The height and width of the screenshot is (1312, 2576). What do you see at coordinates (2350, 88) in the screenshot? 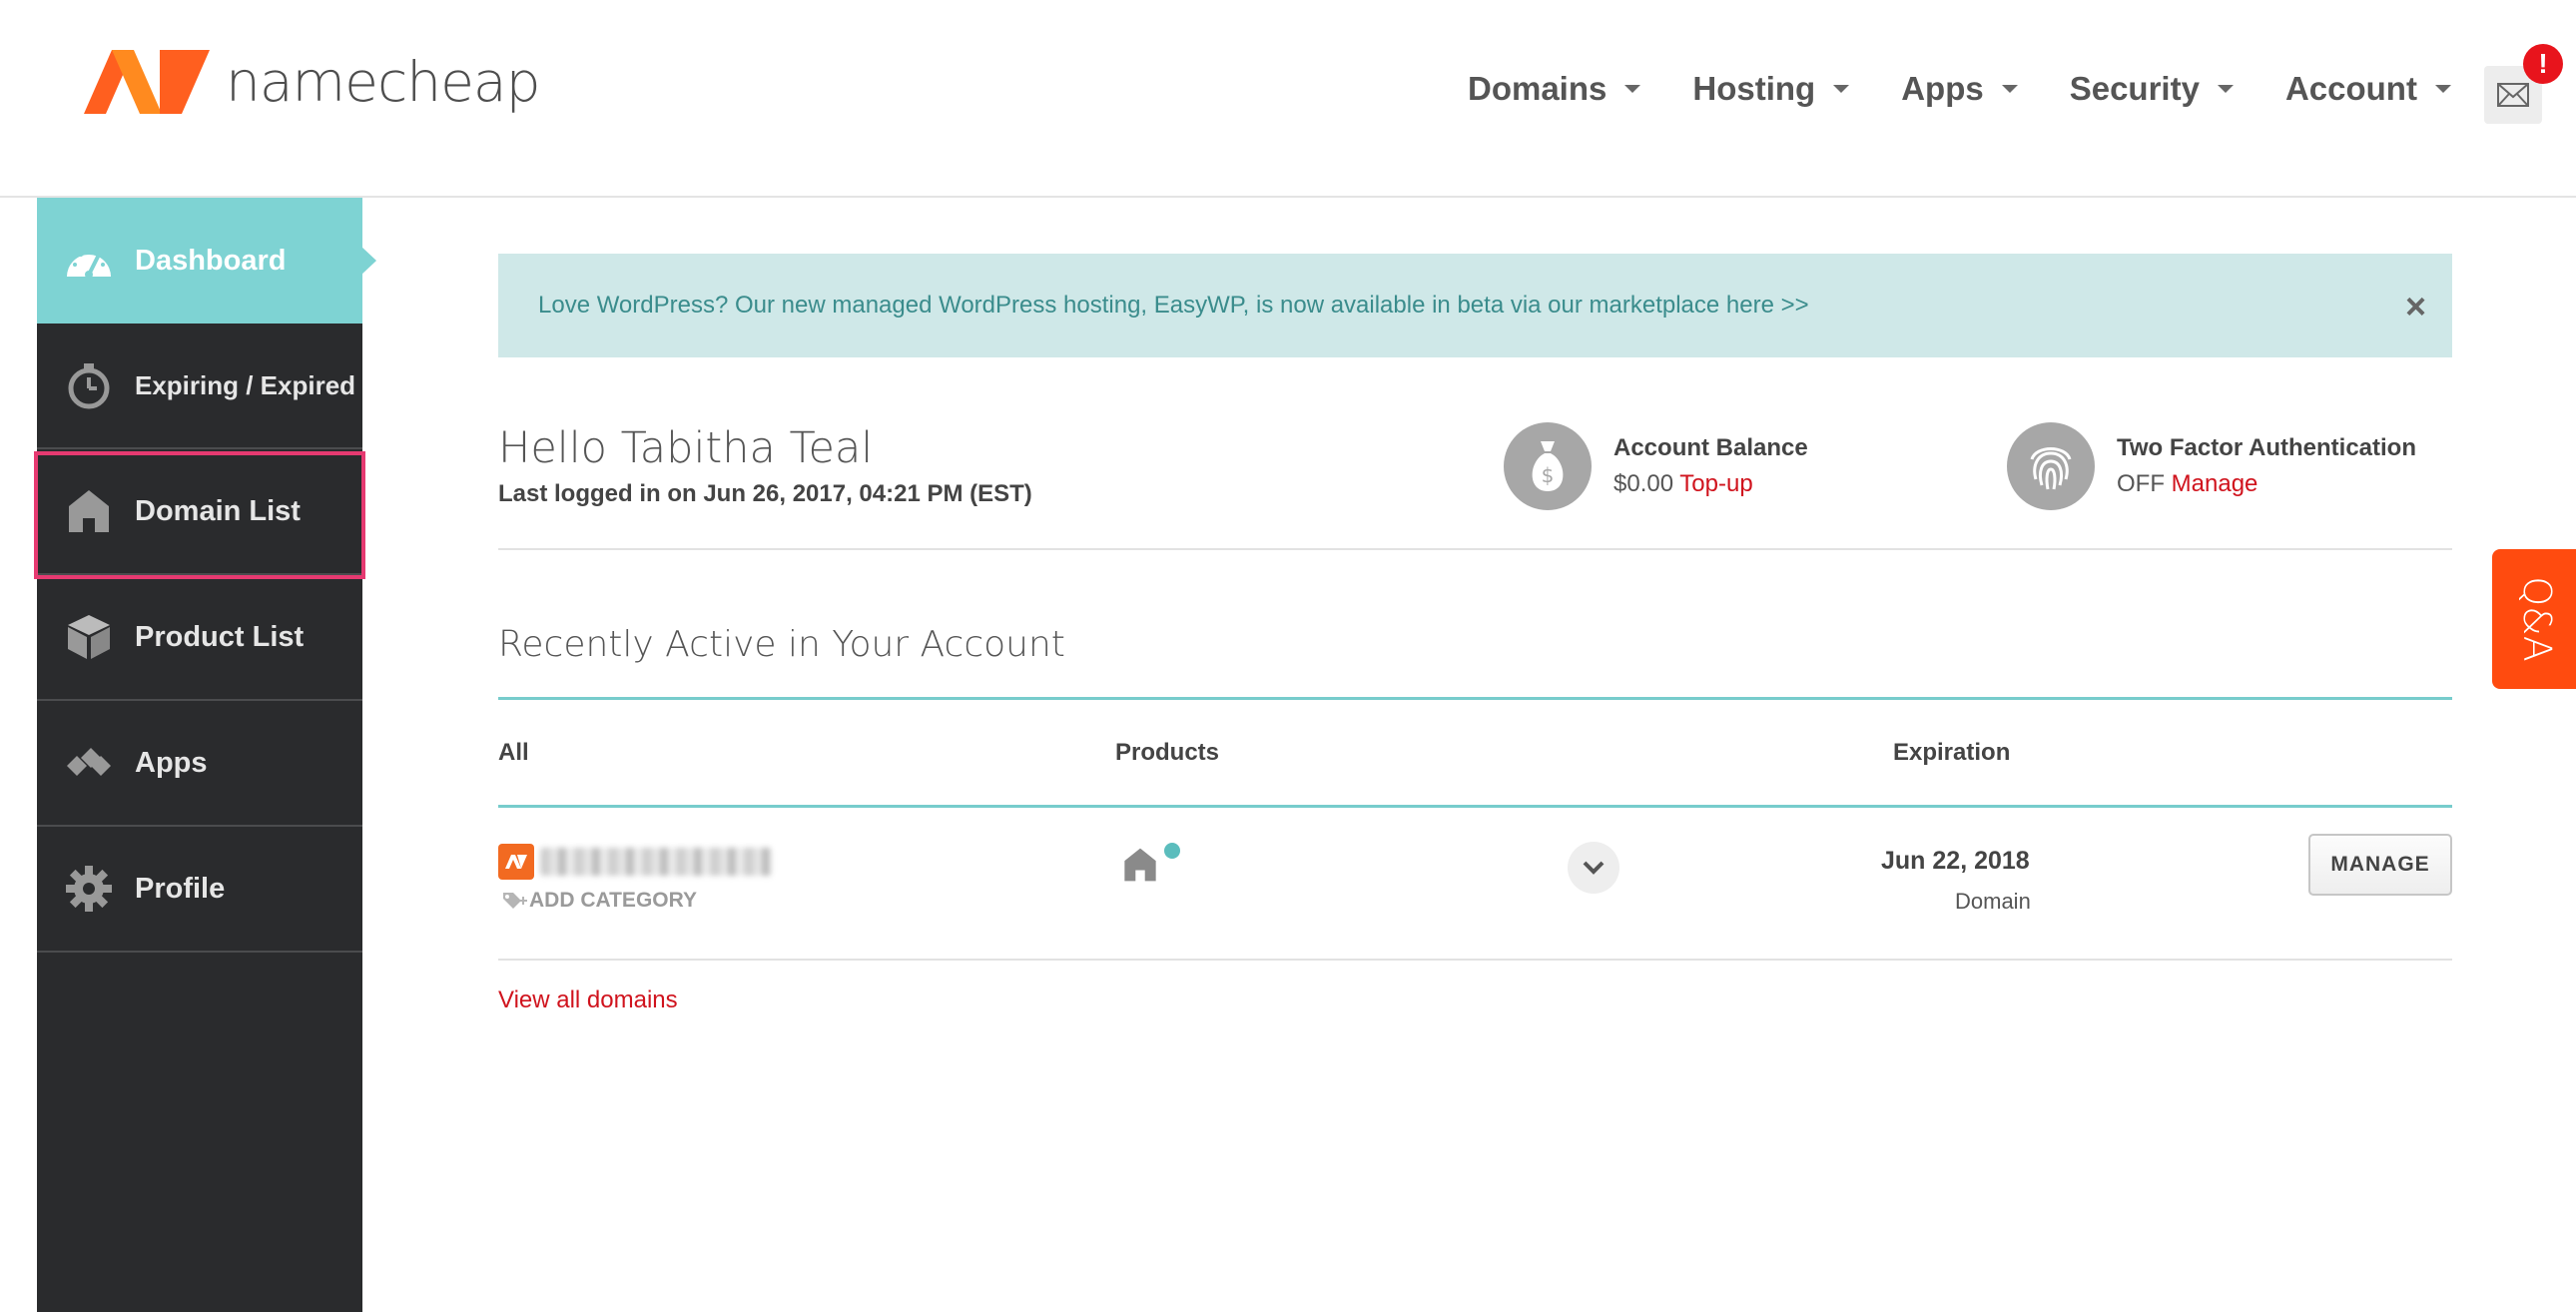
I see `nav-account-label: Account` at bounding box center [2350, 88].